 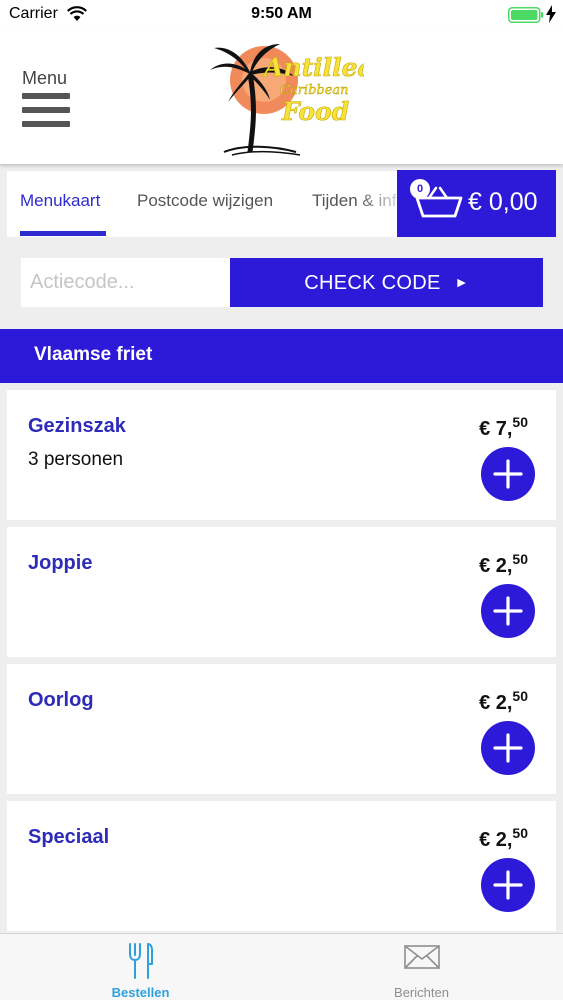 I want to click on check-code-button: CHECK CODE ►, so click(x=386, y=282).